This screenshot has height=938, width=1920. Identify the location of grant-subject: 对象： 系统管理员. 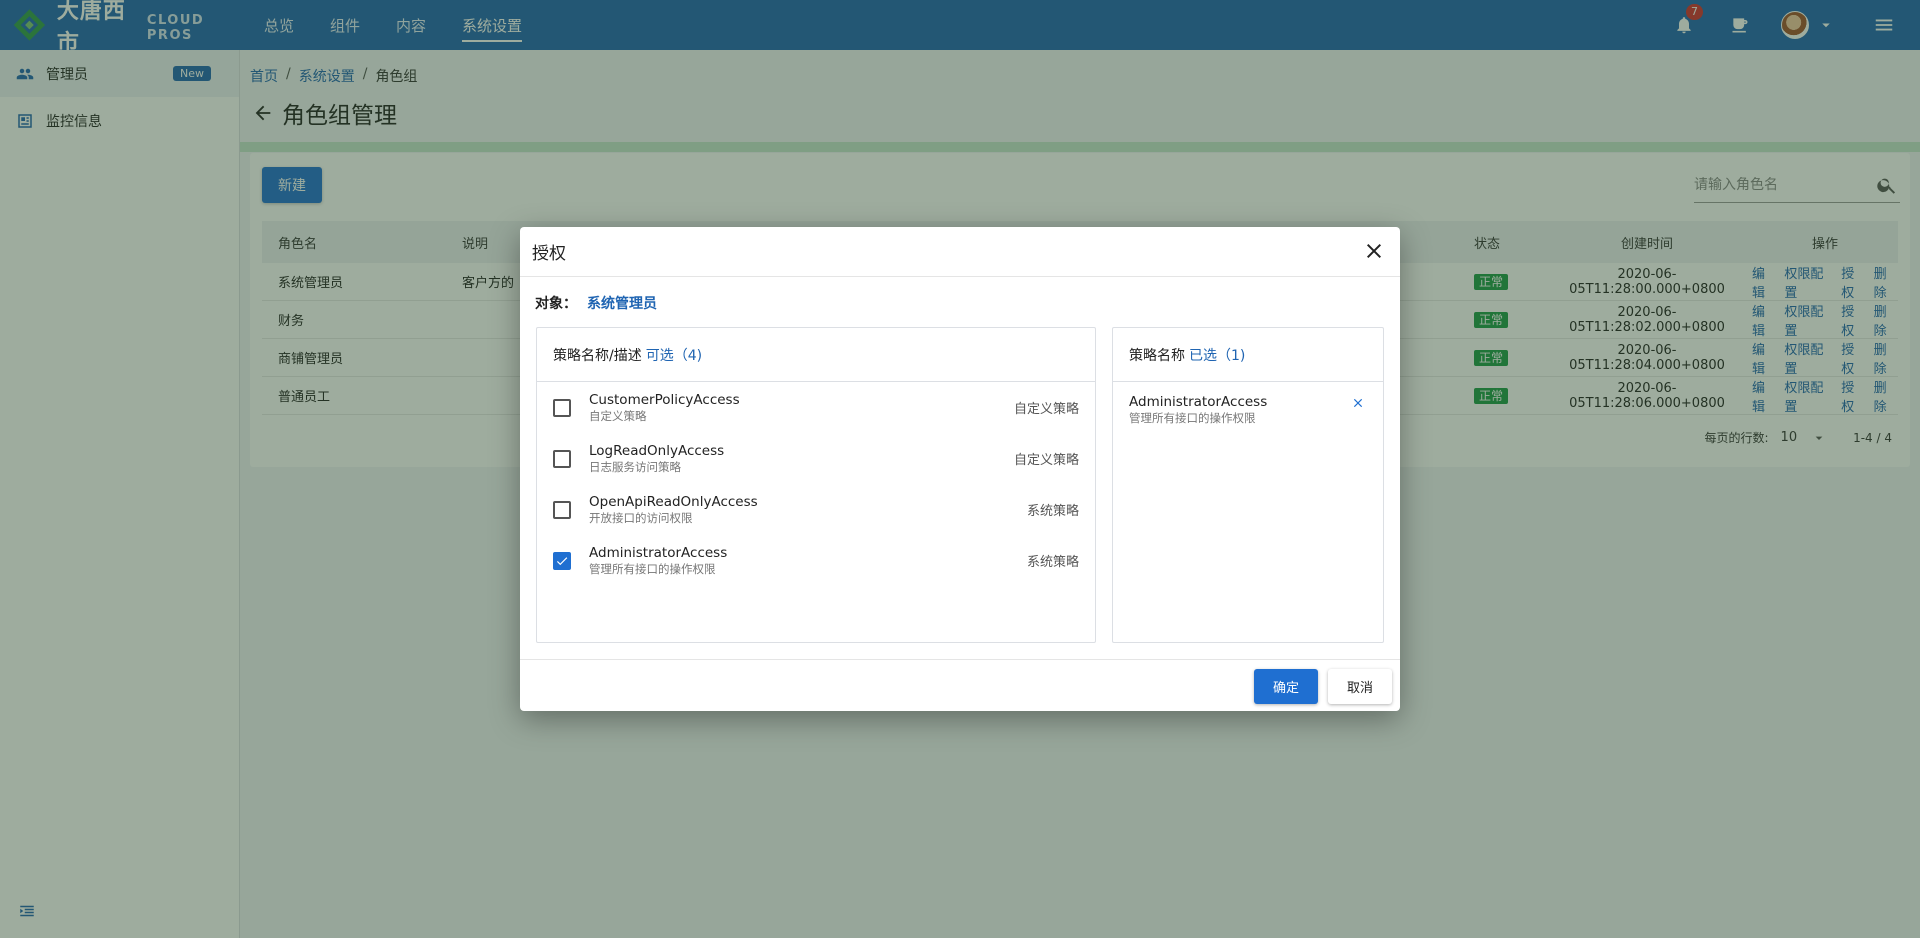
(596, 303).